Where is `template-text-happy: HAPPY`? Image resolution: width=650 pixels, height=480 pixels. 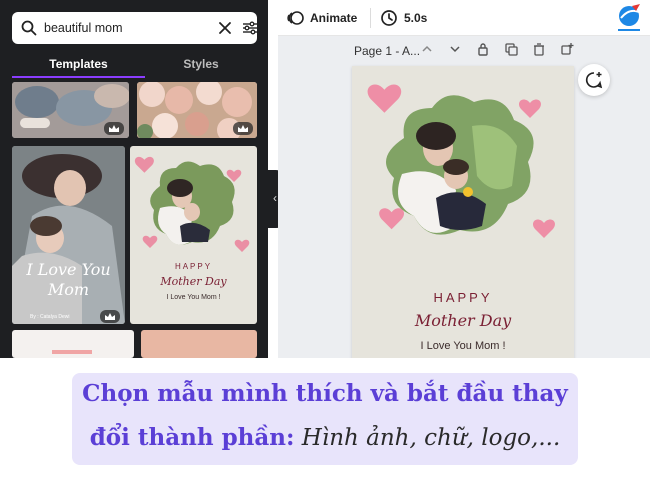
template-text-happy: HAPPY is located at coordinates (193, 266).